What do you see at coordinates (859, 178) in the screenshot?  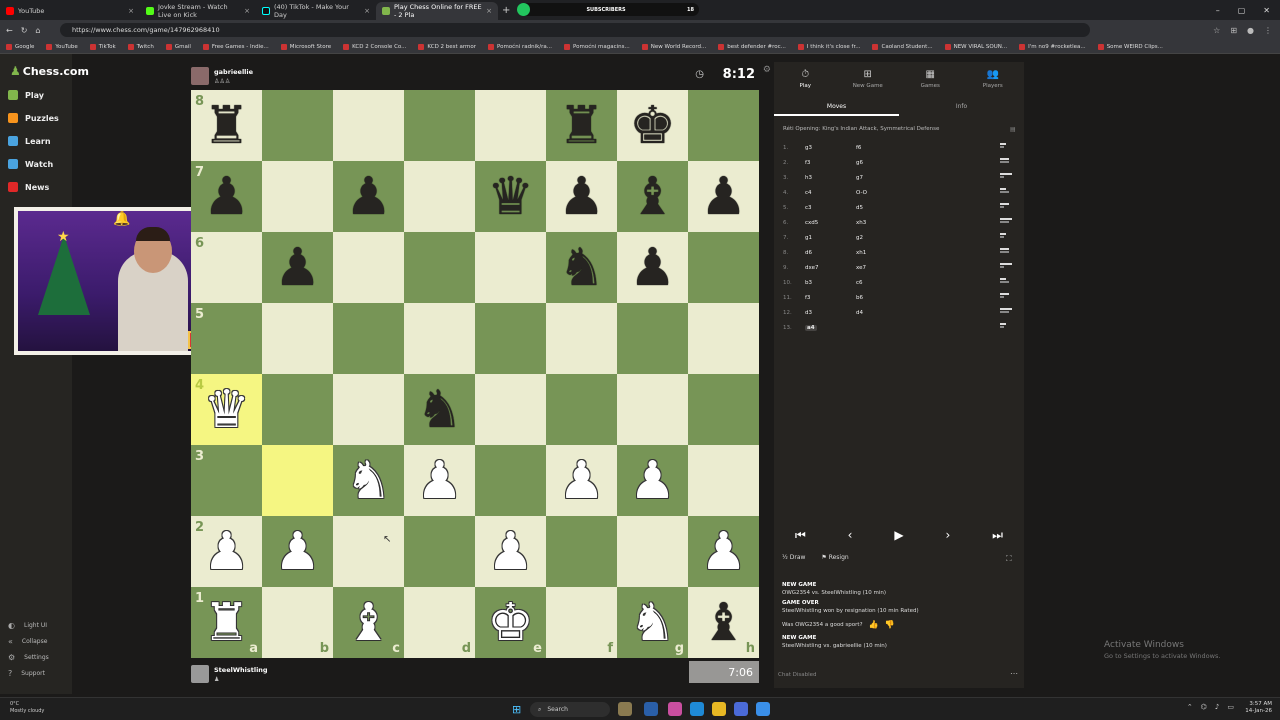 I see `black-move: g7` at bounding box center [859, 178].